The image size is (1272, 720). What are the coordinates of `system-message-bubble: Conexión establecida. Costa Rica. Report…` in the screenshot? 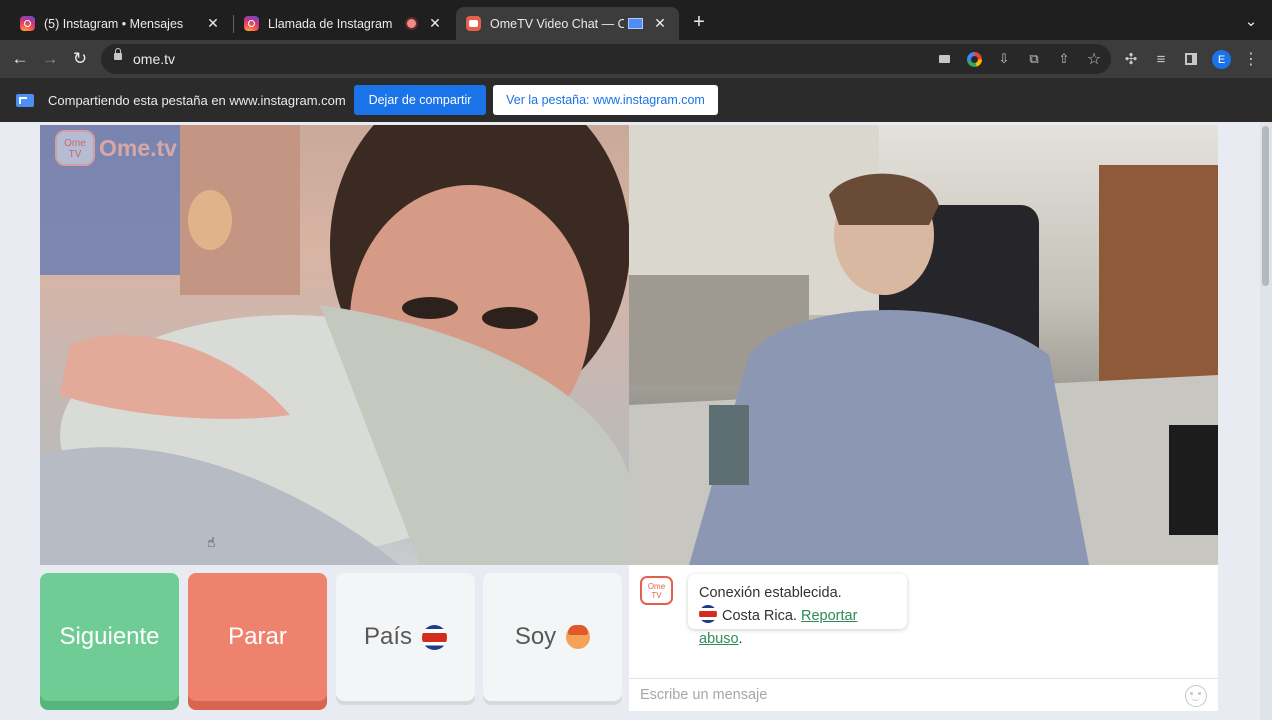 It's located at (797, 610).